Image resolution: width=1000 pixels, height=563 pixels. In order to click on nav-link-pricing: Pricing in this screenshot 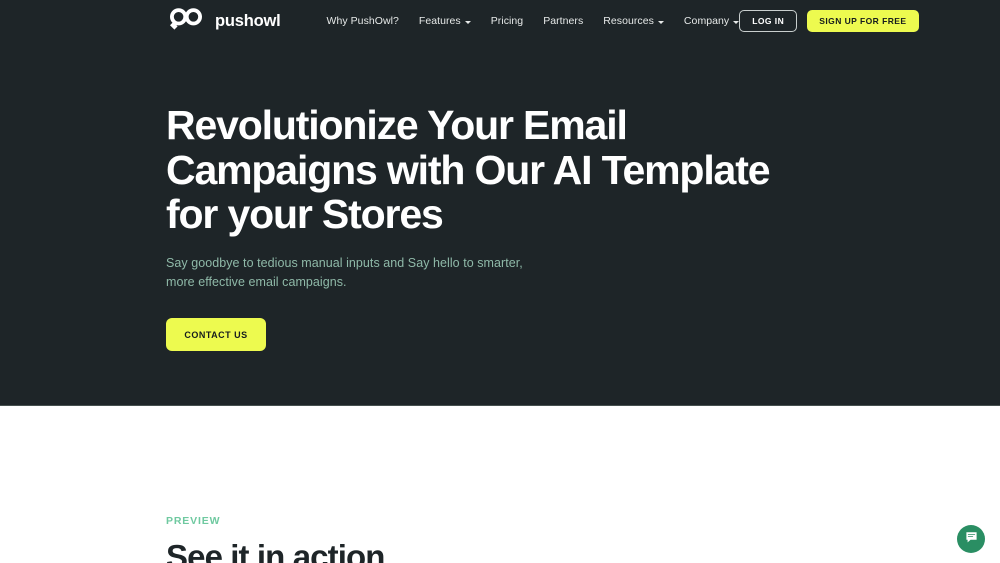, I will do `click(507, 21)`.